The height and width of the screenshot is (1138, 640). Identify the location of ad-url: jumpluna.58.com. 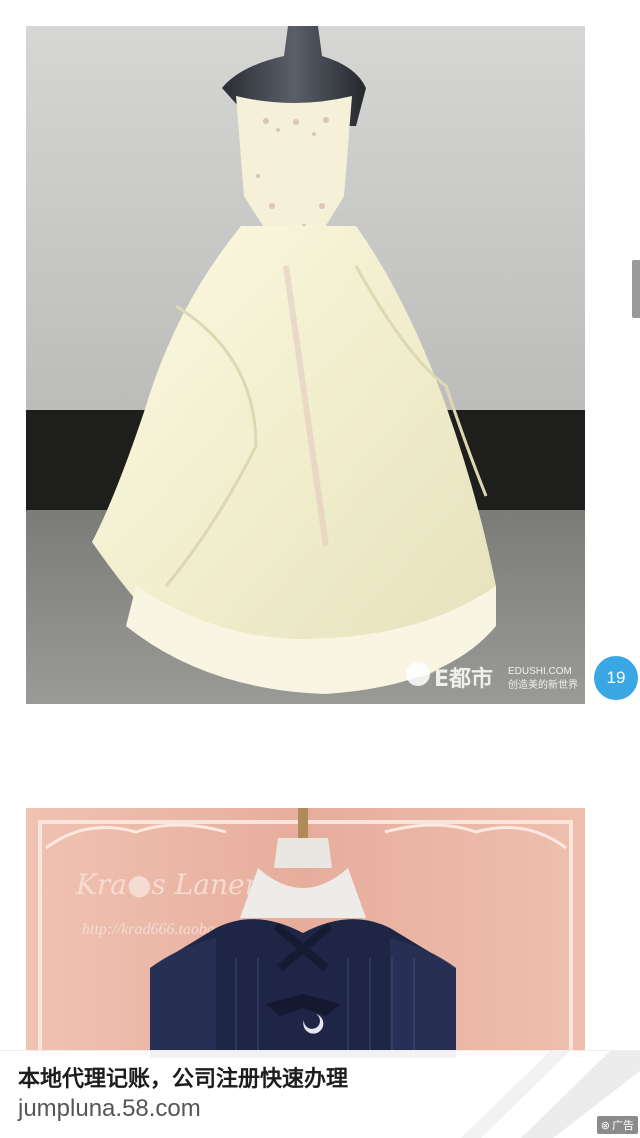
(109, 1109).